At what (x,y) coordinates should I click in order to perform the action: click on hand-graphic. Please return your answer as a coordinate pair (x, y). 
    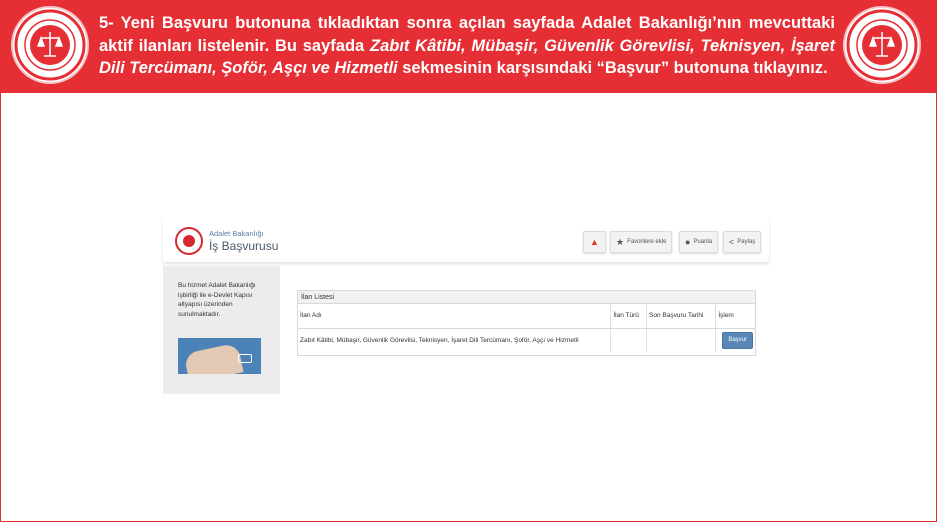
    Looking at the image, I should click on (213, 358).